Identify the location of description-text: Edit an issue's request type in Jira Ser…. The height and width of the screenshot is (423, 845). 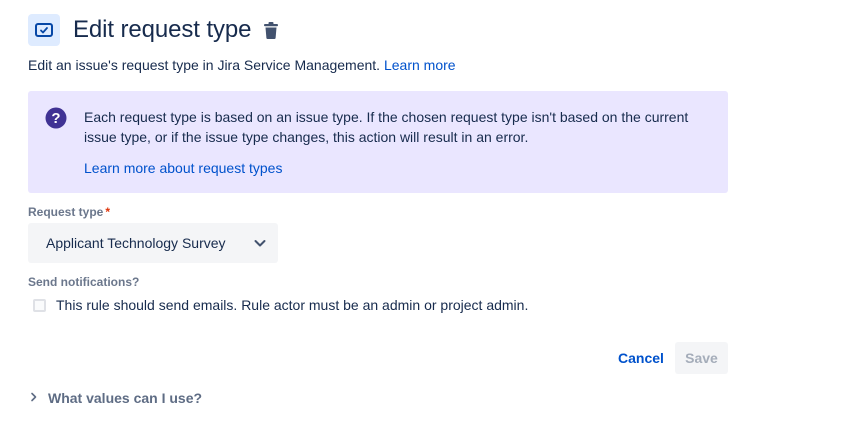
(204, 65).